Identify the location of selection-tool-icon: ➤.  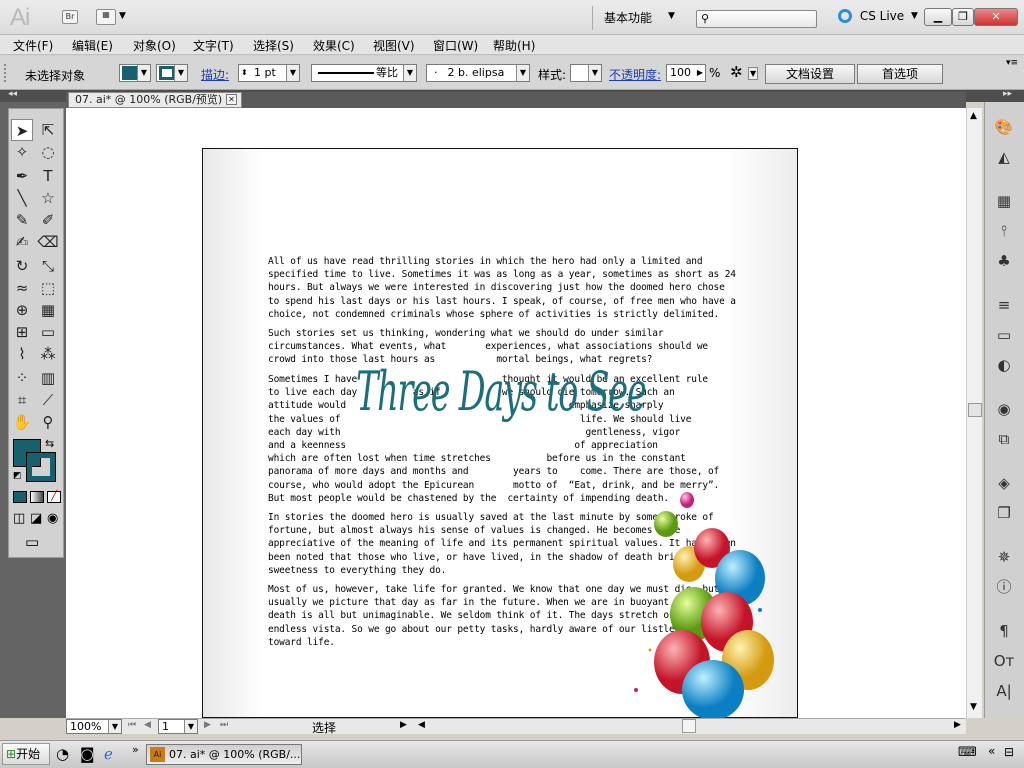
(22, 130).